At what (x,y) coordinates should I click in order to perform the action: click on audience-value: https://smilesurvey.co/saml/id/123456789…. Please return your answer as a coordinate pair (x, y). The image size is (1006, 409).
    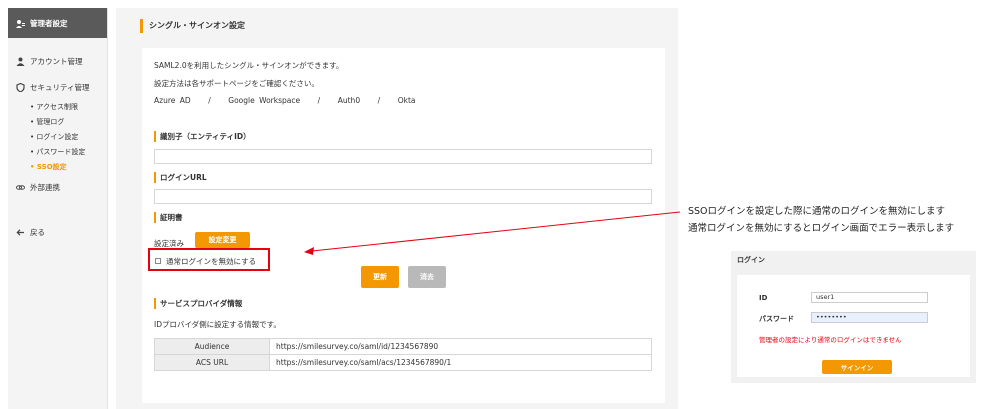
    Looking at the image, I should click on (460, 346).